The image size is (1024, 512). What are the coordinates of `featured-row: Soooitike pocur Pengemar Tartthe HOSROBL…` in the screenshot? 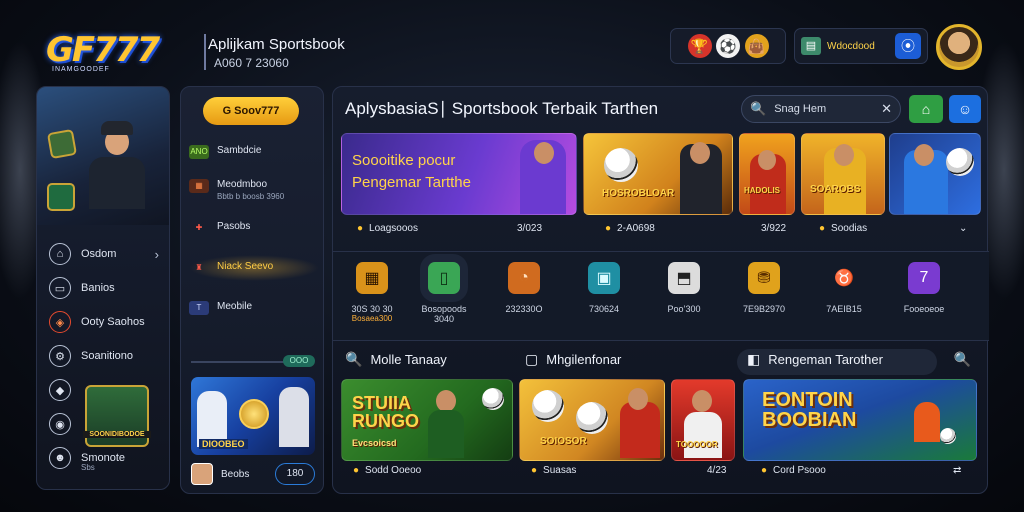 It's located at (661, 175).